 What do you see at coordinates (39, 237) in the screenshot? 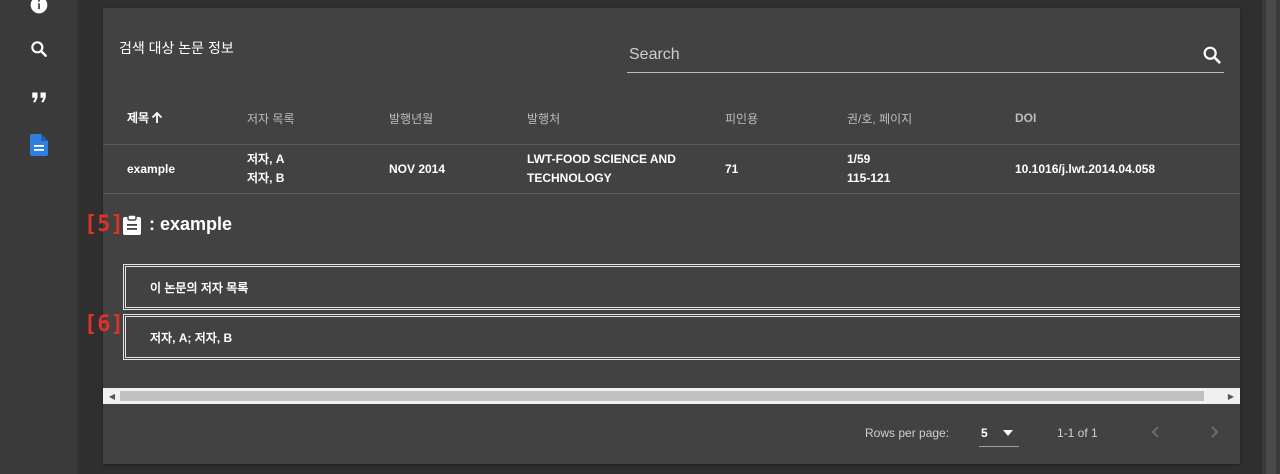
I see `left-nav-rail` at bounding box center [39, 237].